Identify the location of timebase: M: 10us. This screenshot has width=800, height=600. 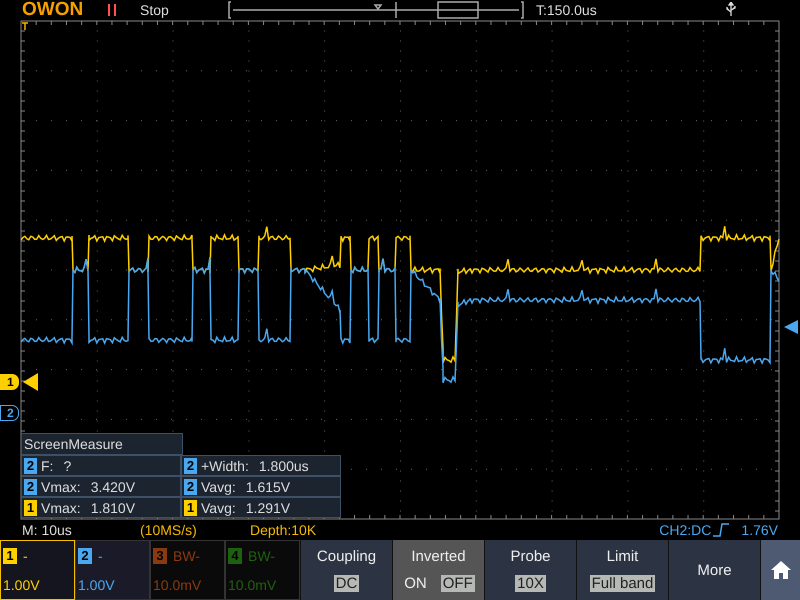
(47, 530).